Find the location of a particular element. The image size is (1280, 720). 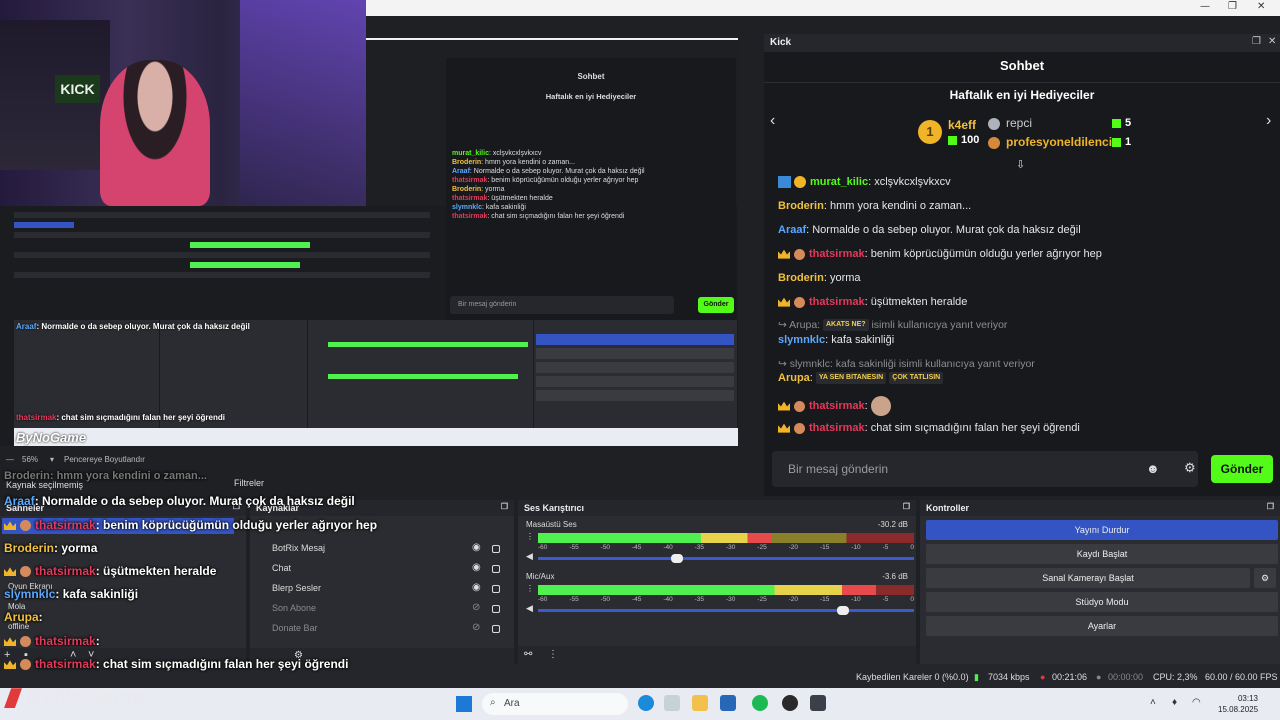

mini-msg: murat_kilic: xclşvkcxlşvkxcv is located at coordinates (497, 153).